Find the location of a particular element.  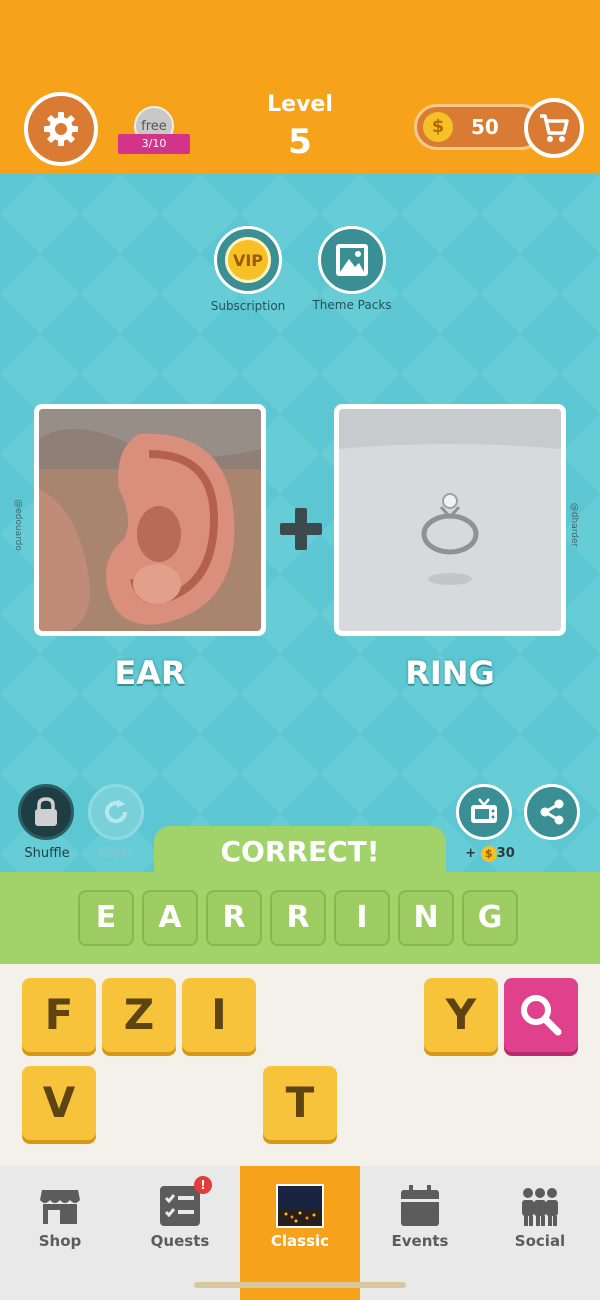

coin-icon: $ is located at coordinates (438, 127).